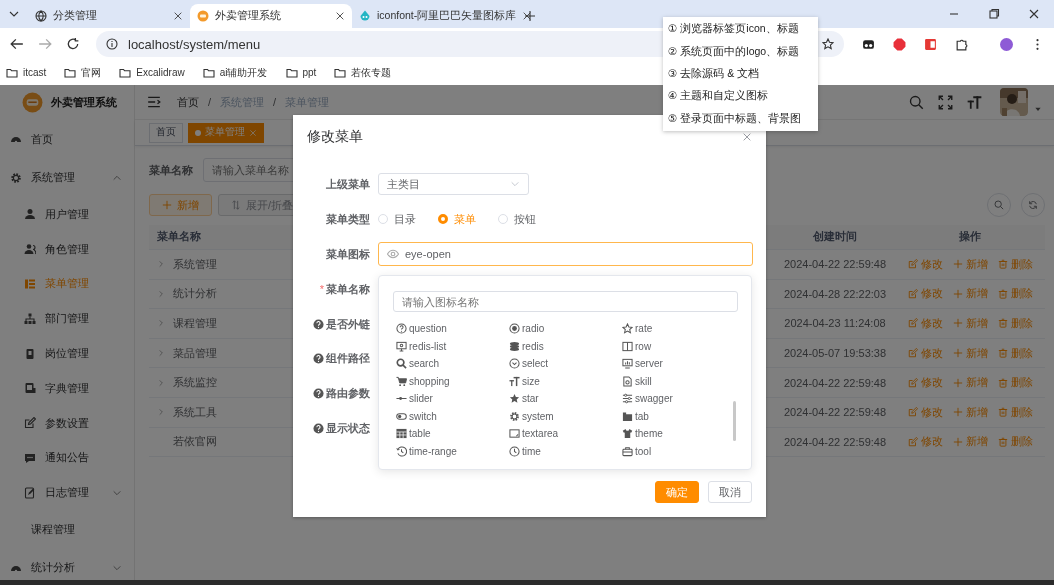 The image size is (1054, 585). Describe the element at coordinates (112, 44) in the screenshot. I see `info-icon` at that location.